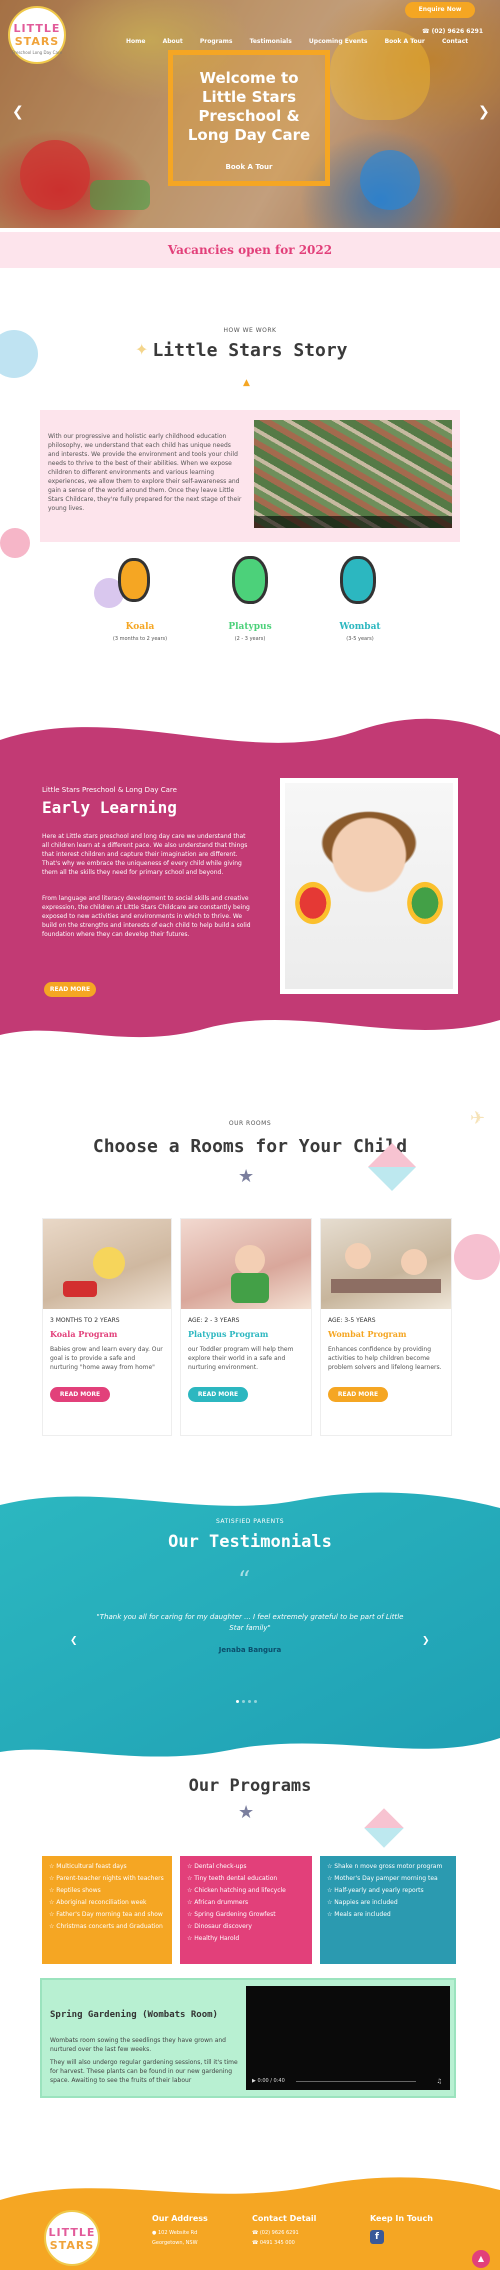 This screenshot has width=500, height=2270. What do you see at coordinates (375, 1890) in the screenshot?
I see `program-item: ☆ Half-yearly and yearly reports` at bounding box center [375, 1890].